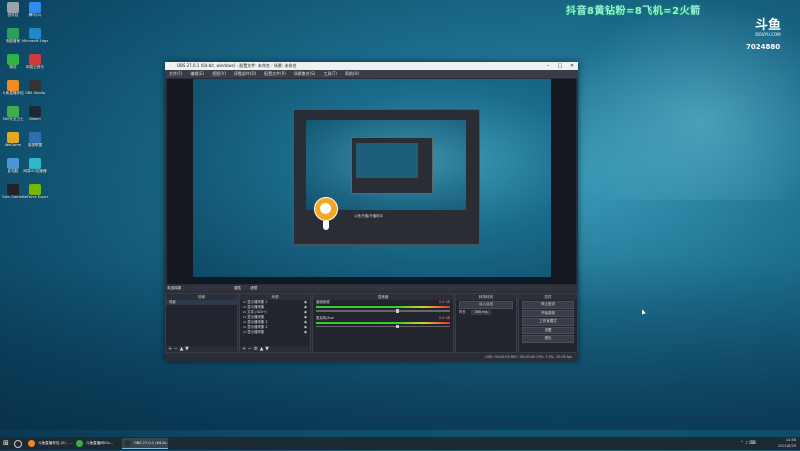 Image resolution: width=800 pixels, height=451 pixels. I want to click on controls-list: 停止推流 开始录制 工作室模式 设置 退出, so click(548, 322).